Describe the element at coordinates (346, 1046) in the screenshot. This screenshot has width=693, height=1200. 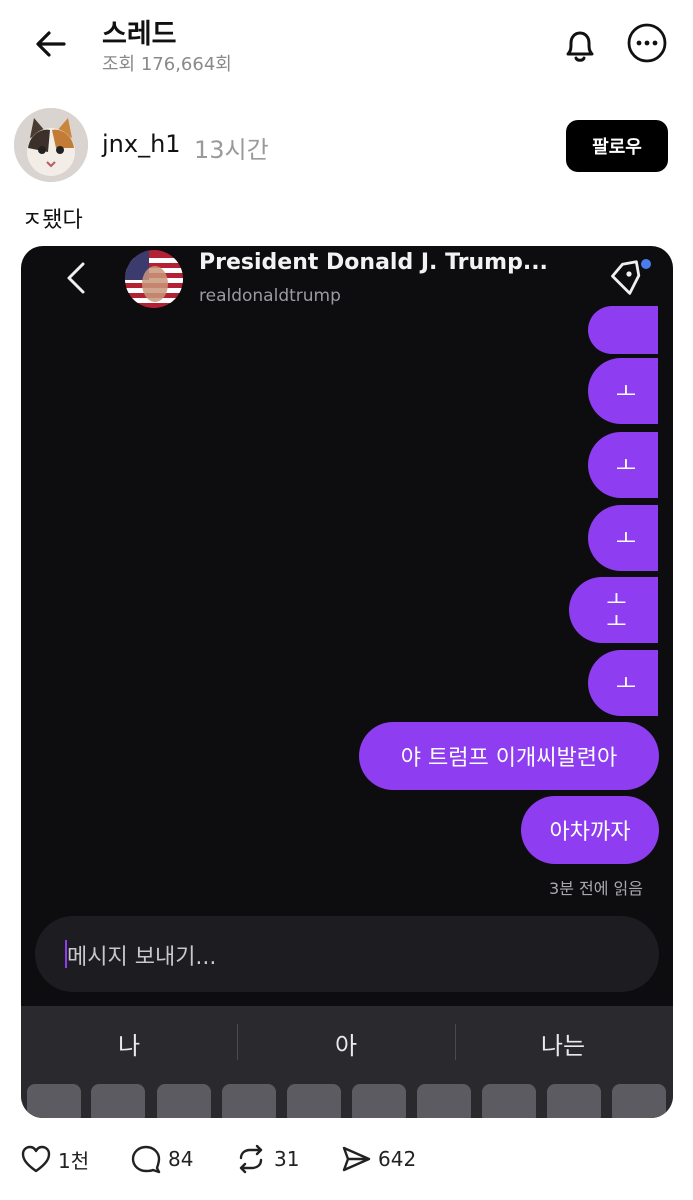
I see `keyboard-suggestion: 아` at that location.